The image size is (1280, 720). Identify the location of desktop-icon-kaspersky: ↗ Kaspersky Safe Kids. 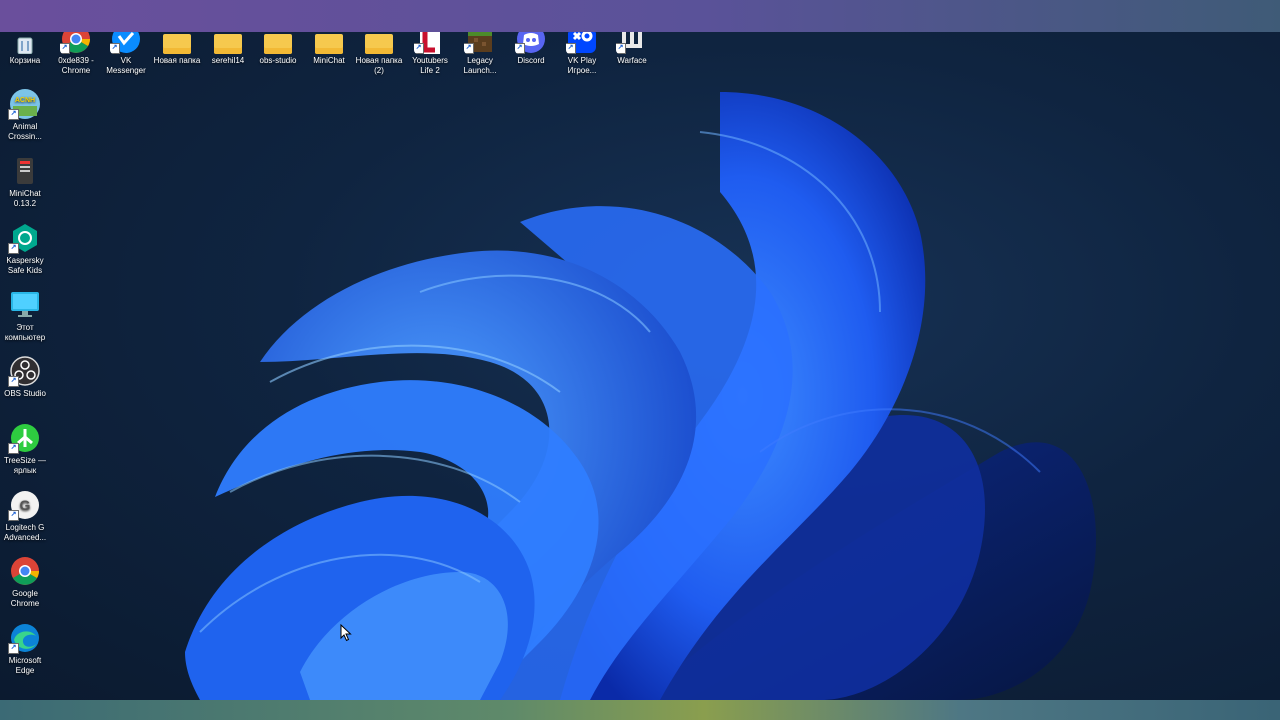
(25, 249).